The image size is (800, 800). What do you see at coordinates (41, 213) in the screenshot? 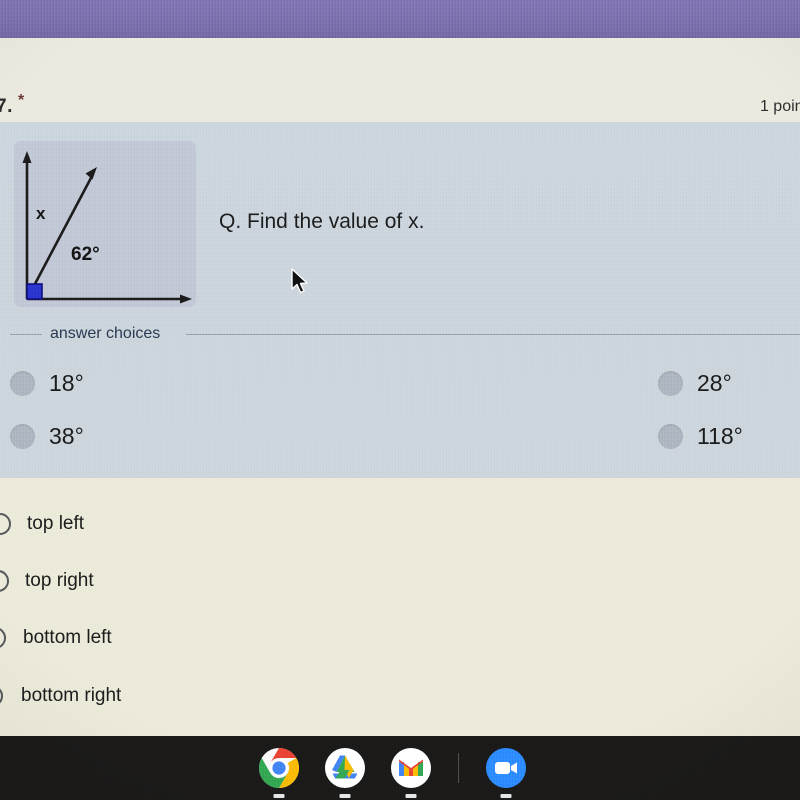
I see `figure-unknown-label: x` at bounding box center [41, 213].